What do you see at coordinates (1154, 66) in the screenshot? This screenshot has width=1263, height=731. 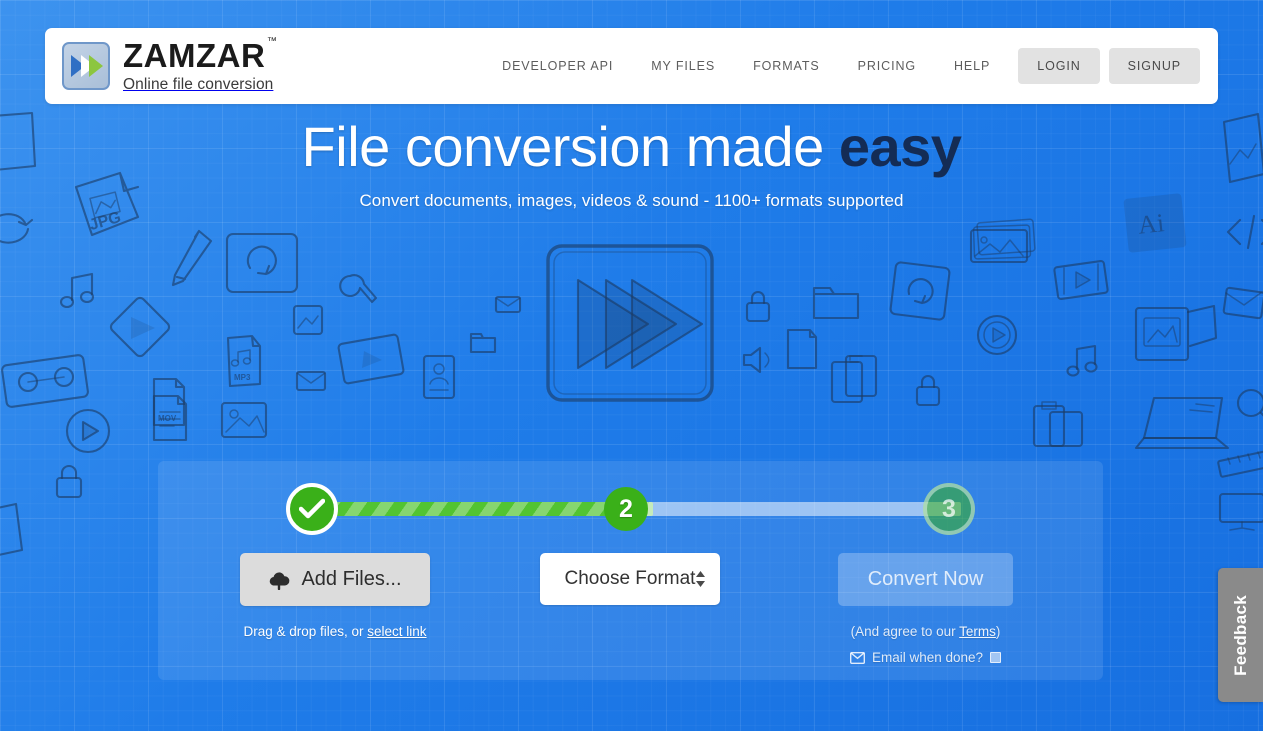 I see `signup-button: SIGNUP` at bounding box center [1154, 66].